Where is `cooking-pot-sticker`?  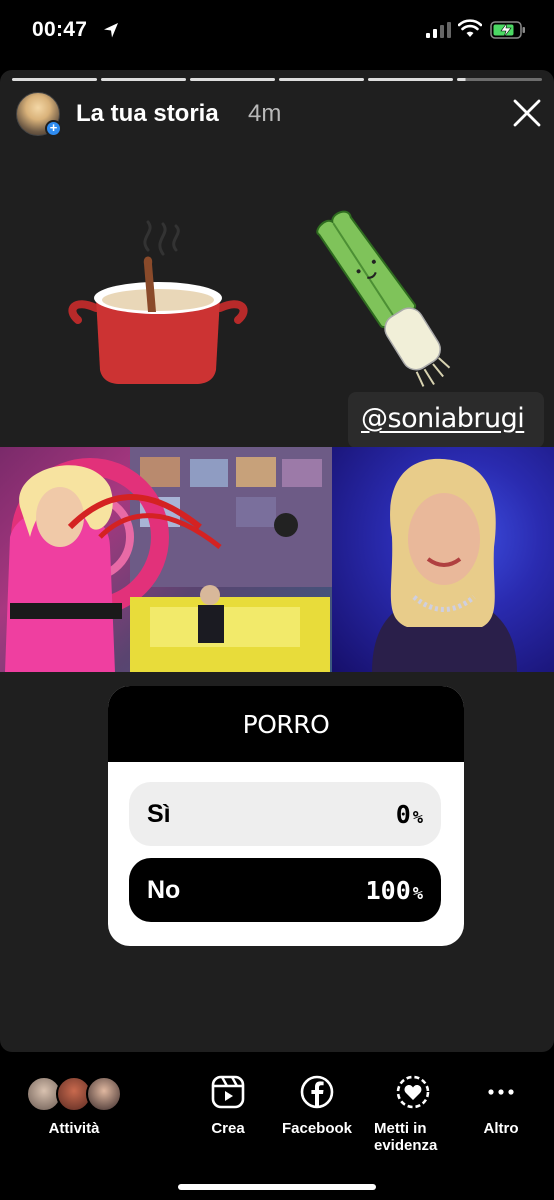
cooking-pot-sticker is located at coordinates (158, 305).